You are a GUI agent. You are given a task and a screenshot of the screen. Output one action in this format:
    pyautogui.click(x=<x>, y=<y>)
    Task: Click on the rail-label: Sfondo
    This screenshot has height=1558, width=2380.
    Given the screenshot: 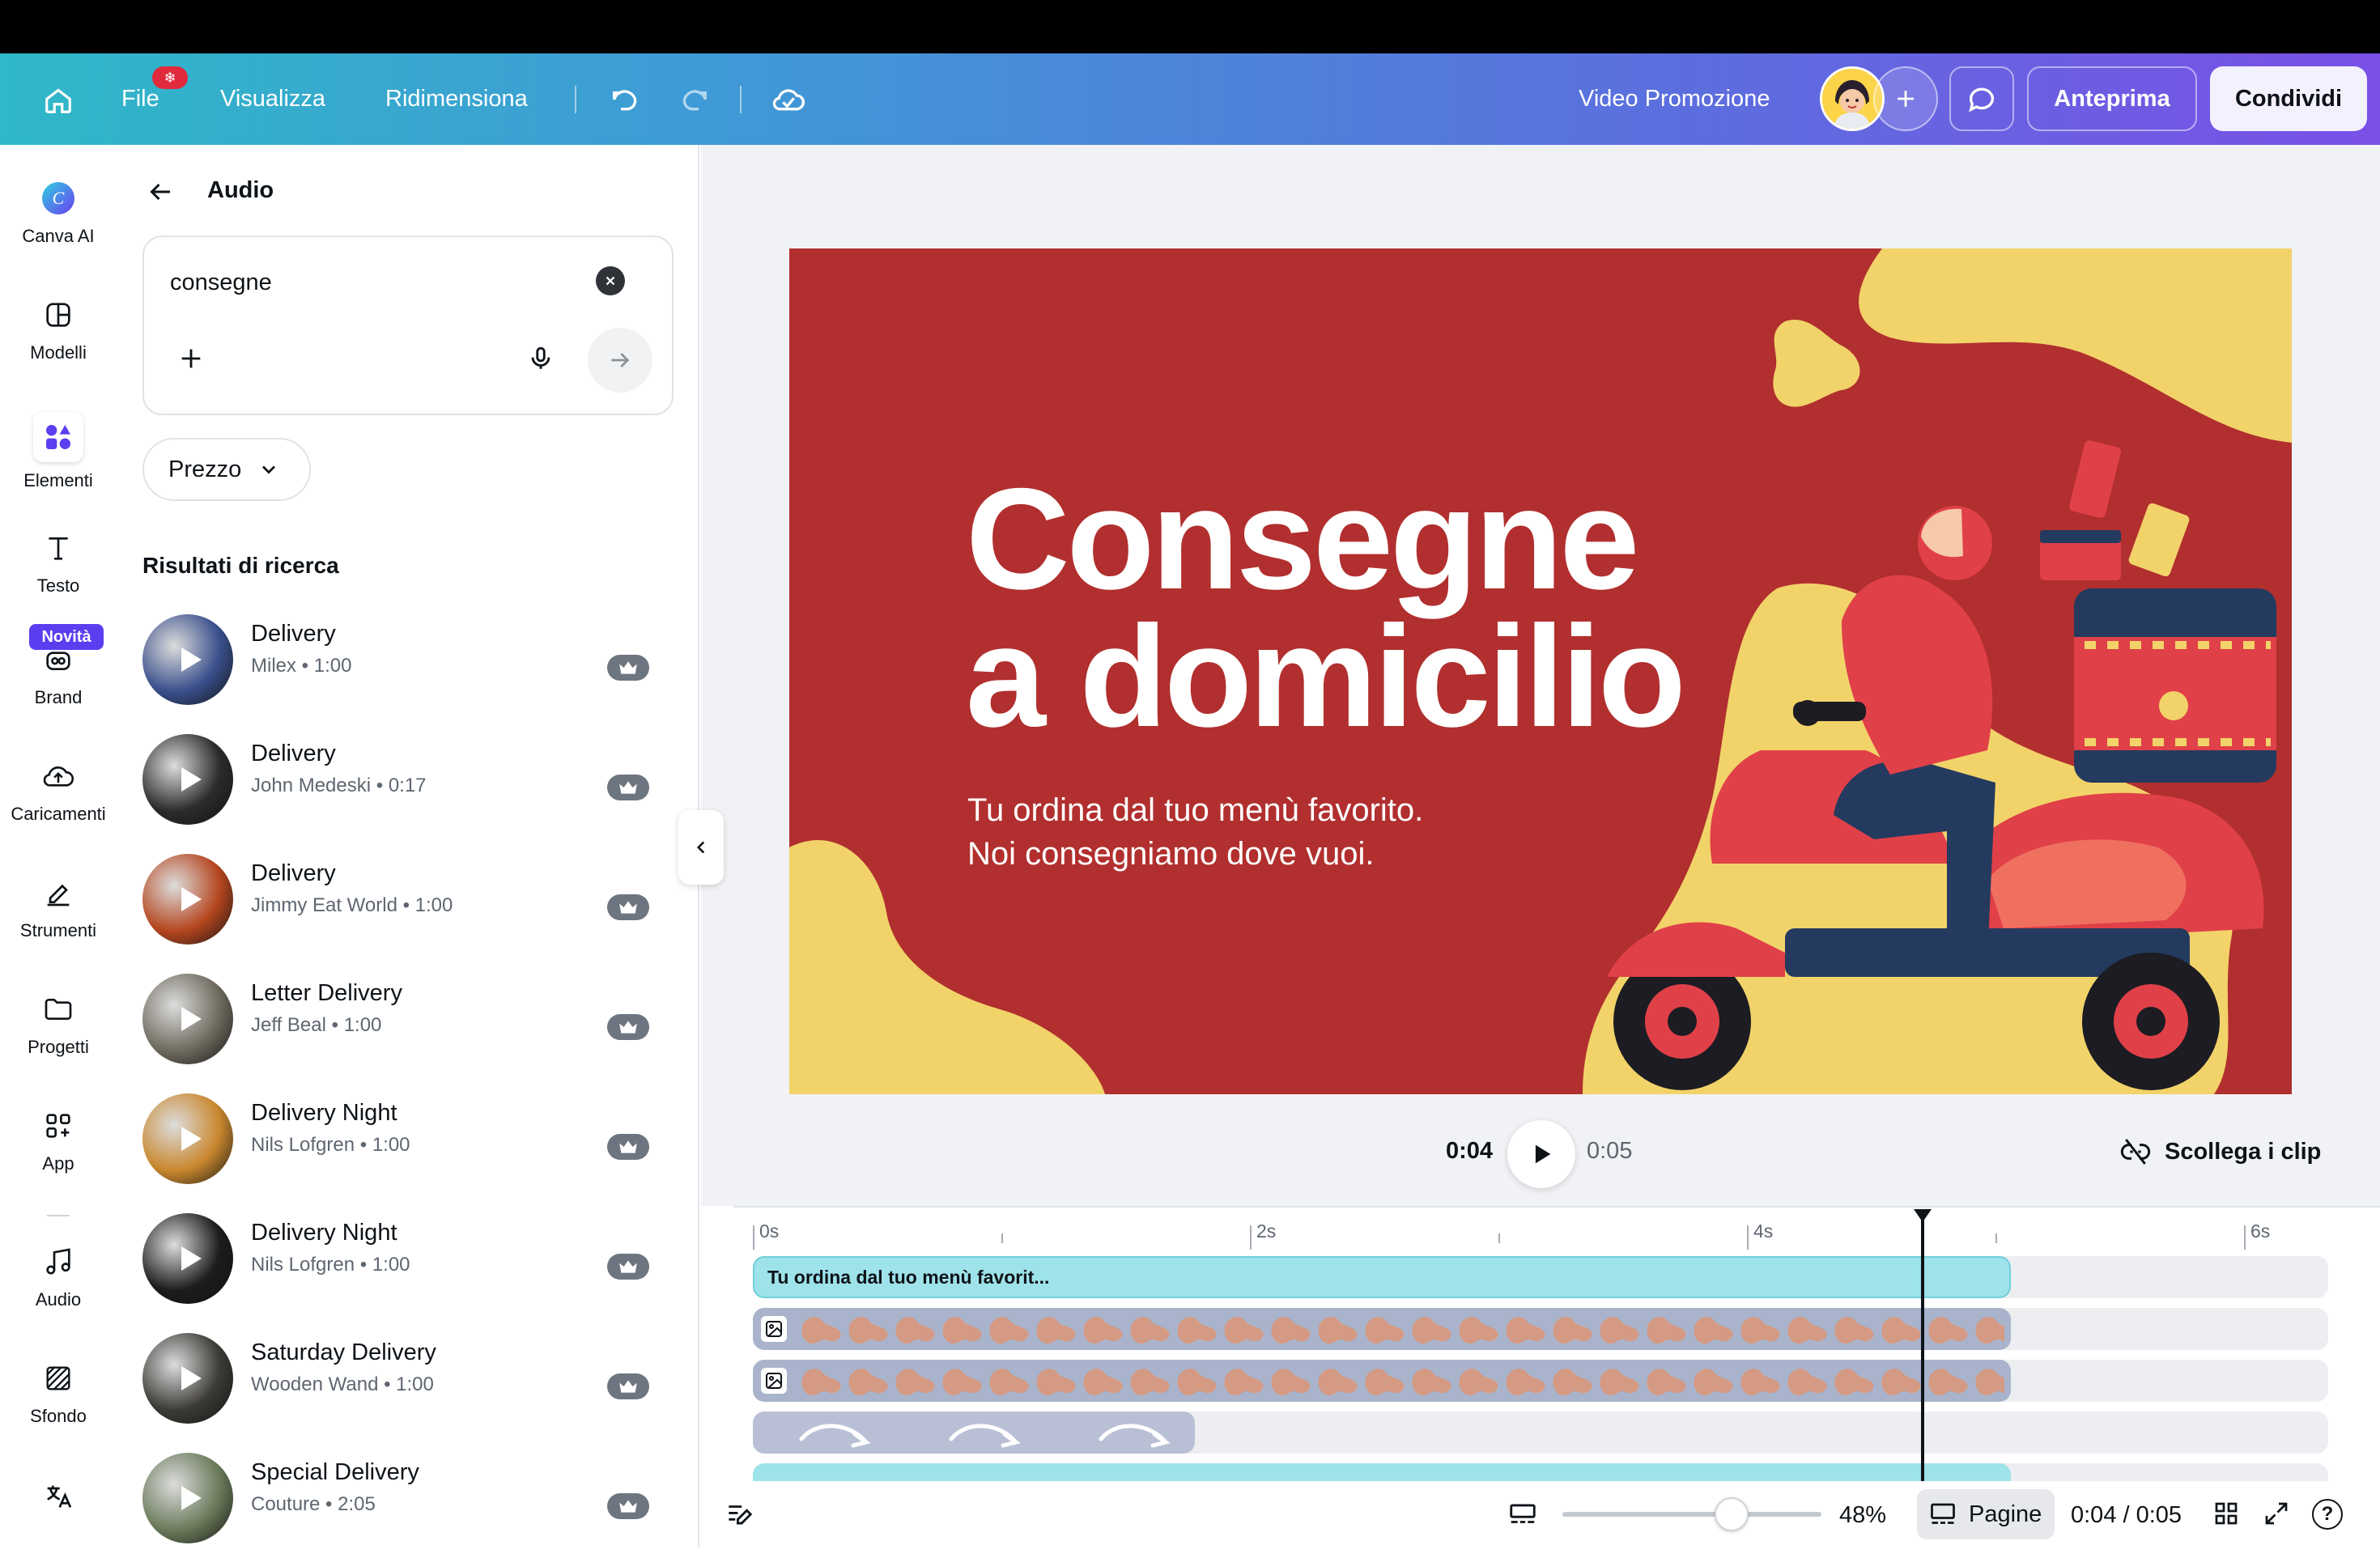 What is the action you would take?
    pyautogui.click(x=58, y=1416)
    